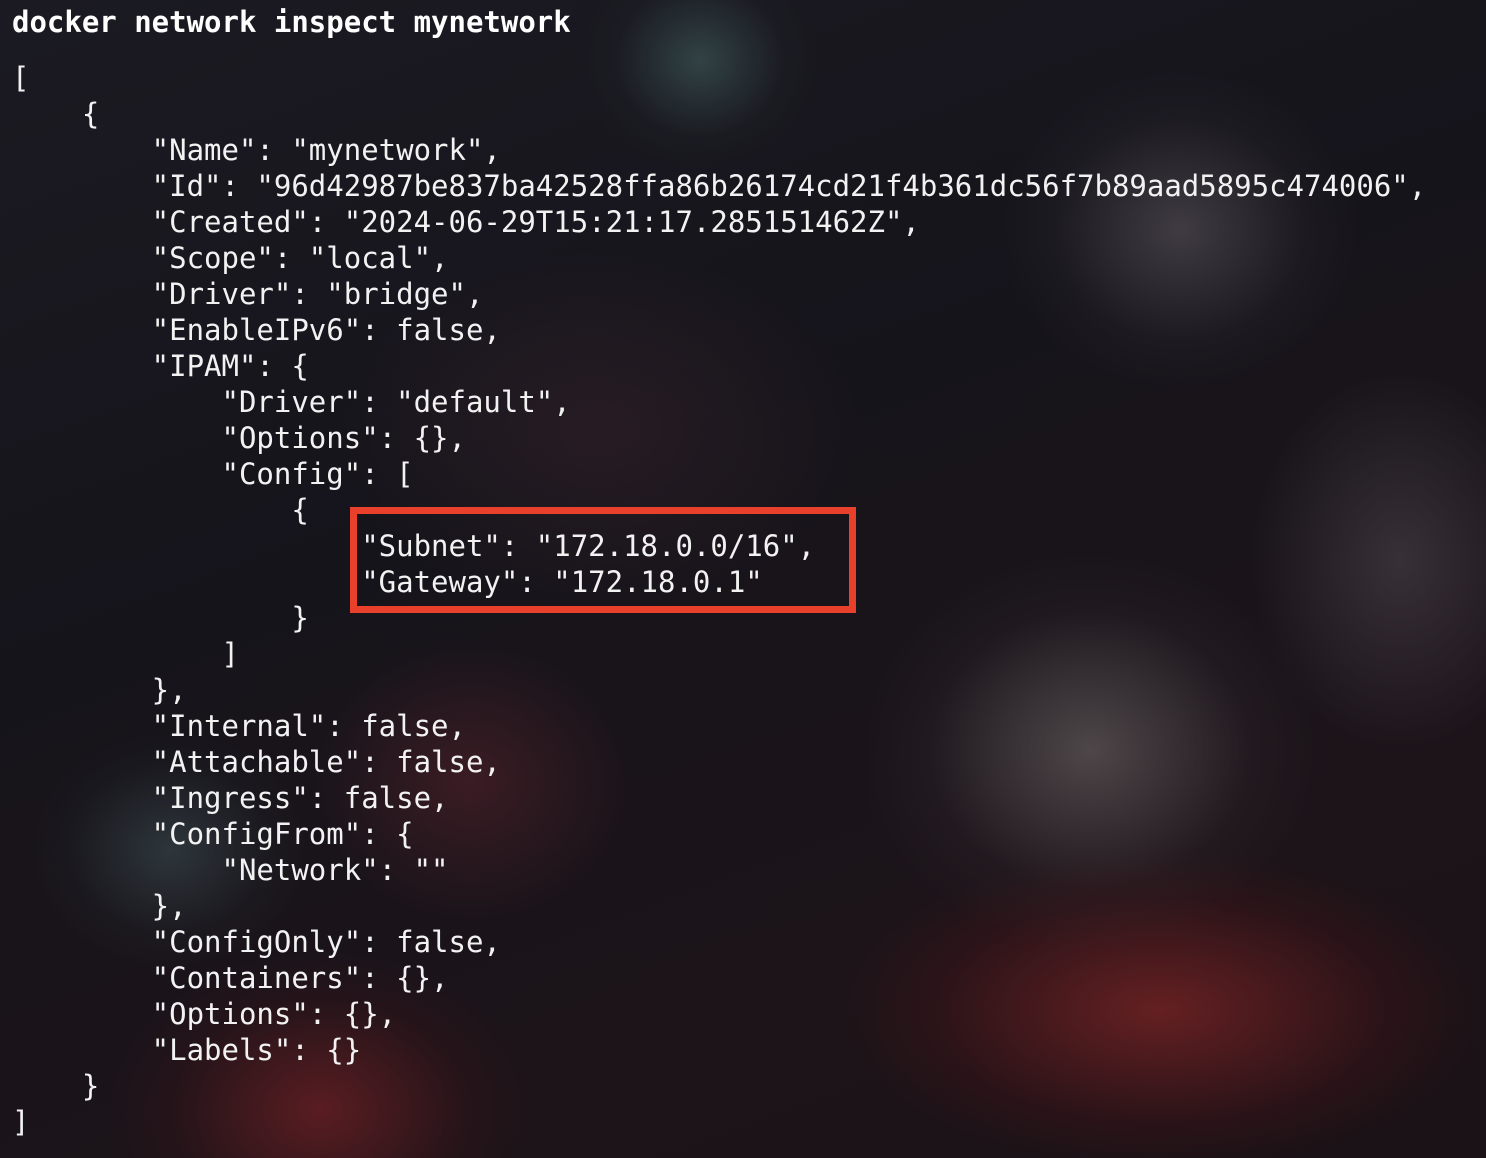  What do you see at coordinates (291, 402) in the screenshot?
I see `output-line: "Driver": "default",` at bounding box center [291, 402].